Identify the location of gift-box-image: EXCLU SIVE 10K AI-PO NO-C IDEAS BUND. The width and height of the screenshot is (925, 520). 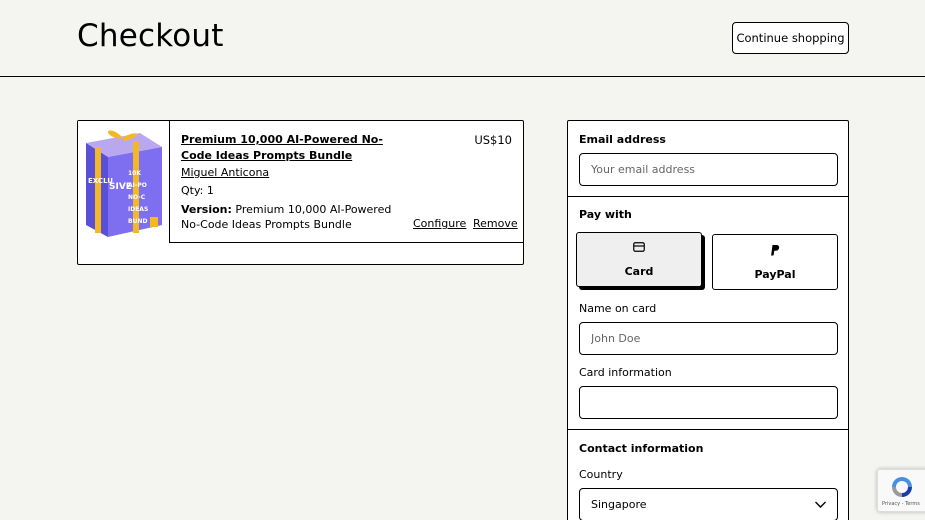
(123, 182).